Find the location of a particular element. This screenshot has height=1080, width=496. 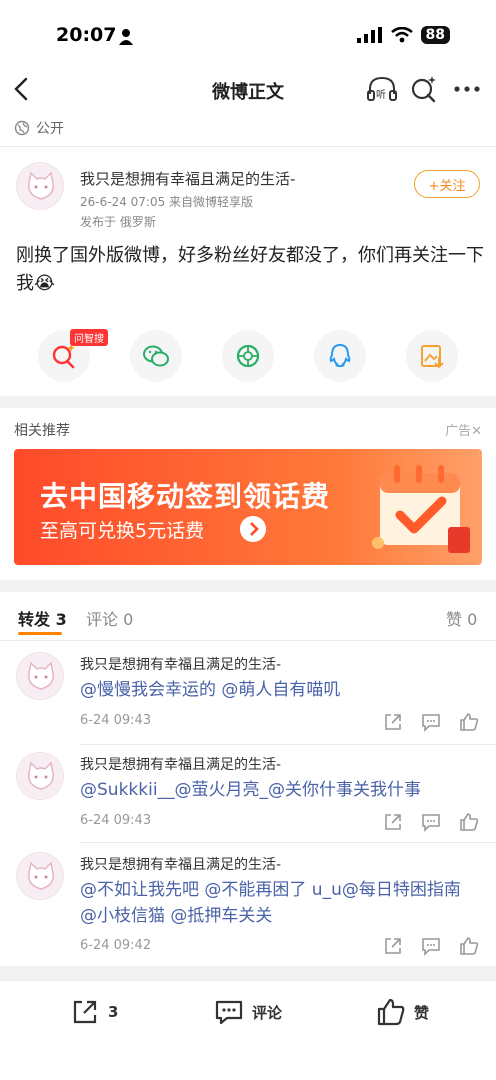

repost-button: 3 is located at coordinates (94, 1012).